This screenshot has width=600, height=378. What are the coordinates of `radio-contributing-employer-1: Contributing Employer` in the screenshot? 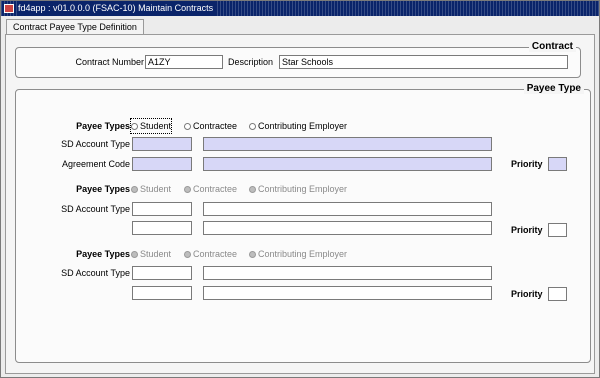 It's located at (298, 126).